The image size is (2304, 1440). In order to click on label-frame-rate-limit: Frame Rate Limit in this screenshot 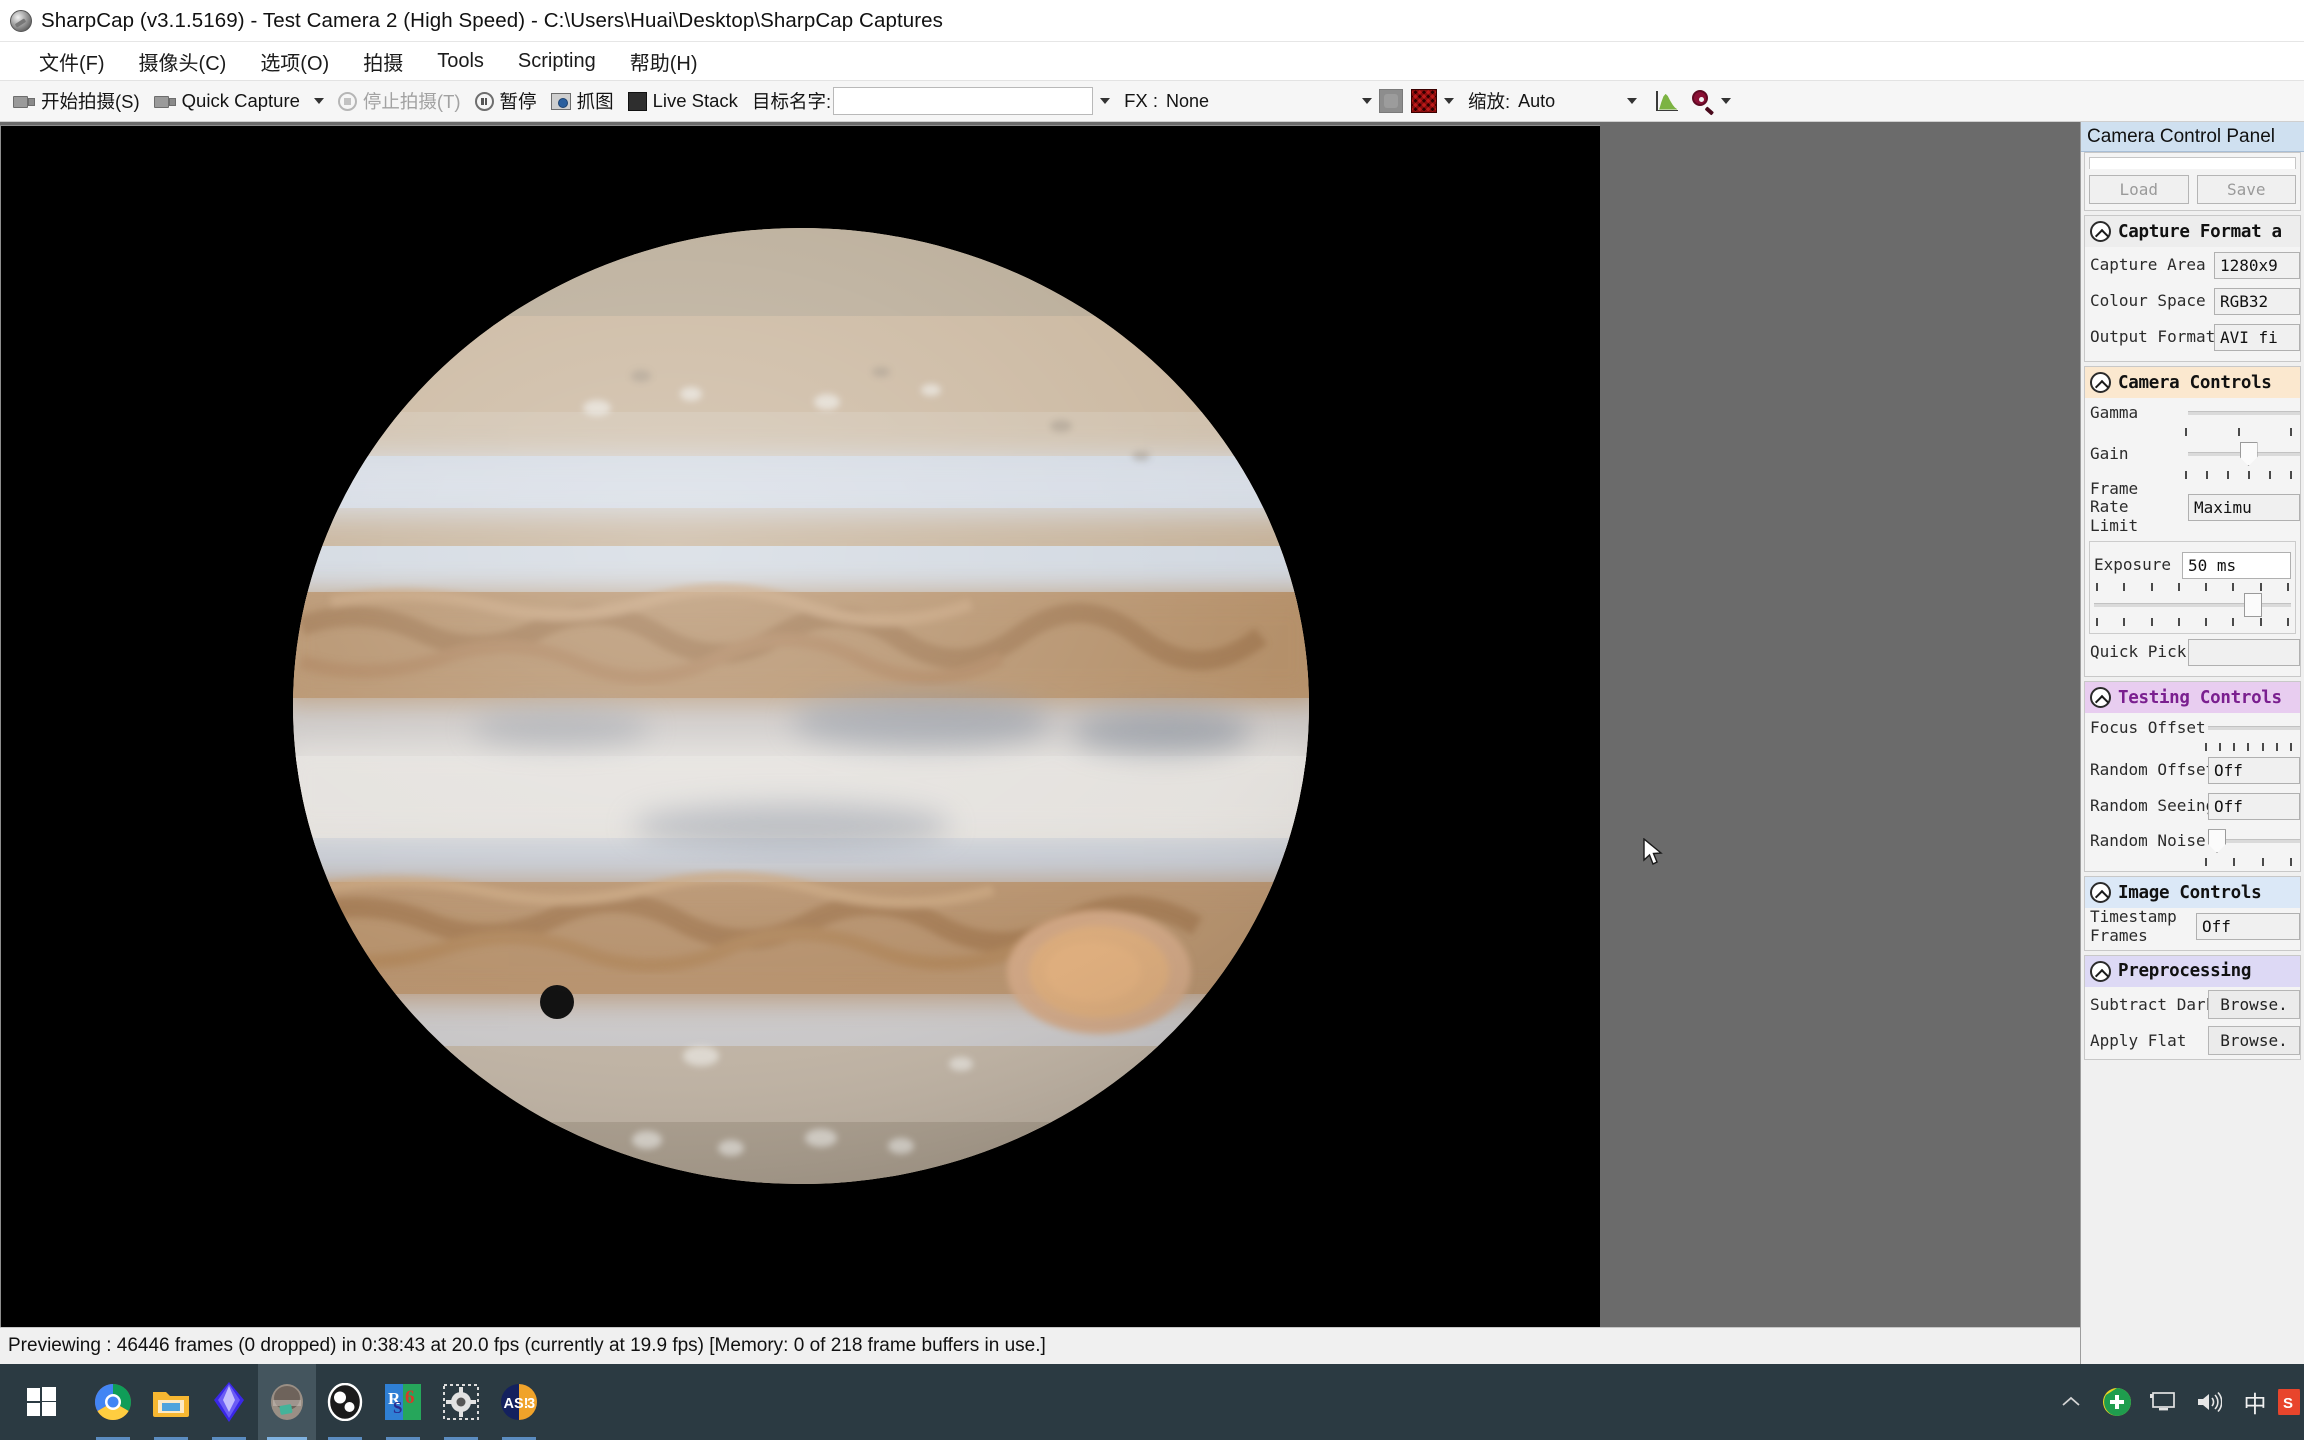, I will do `click(2114, 507)`.